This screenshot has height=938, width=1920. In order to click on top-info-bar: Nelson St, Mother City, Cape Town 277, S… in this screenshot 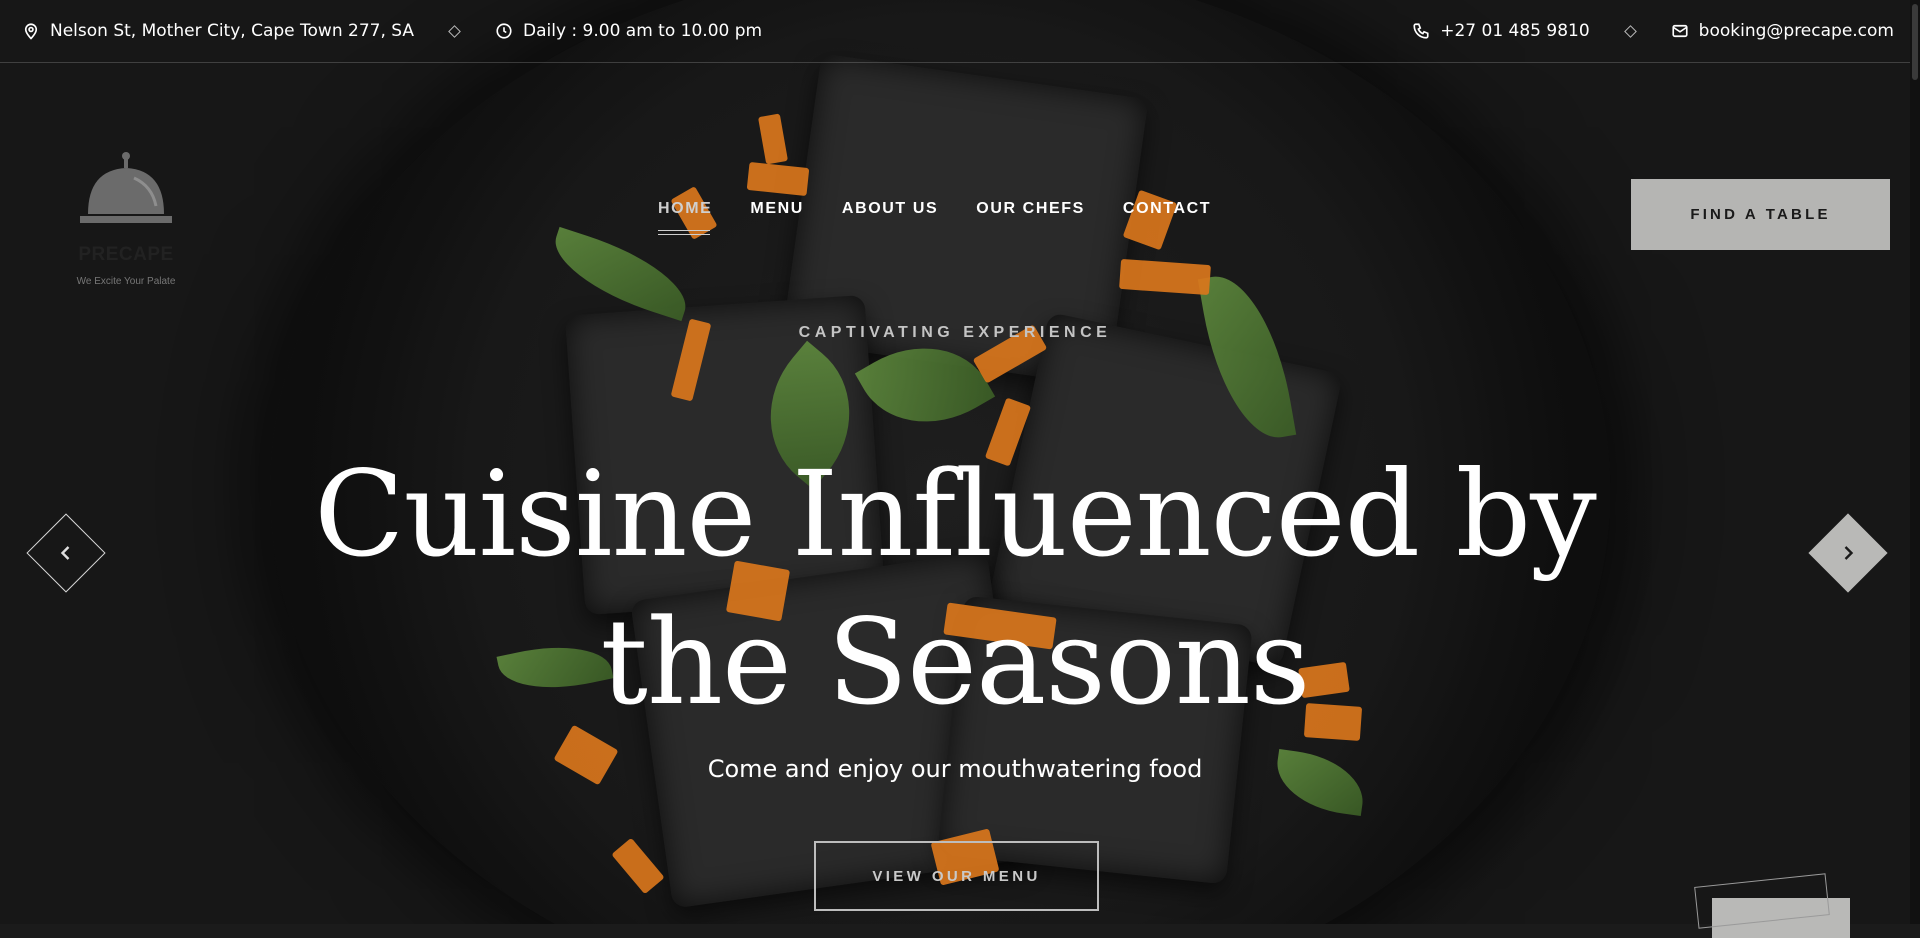, I will do `click(960, 31)`.